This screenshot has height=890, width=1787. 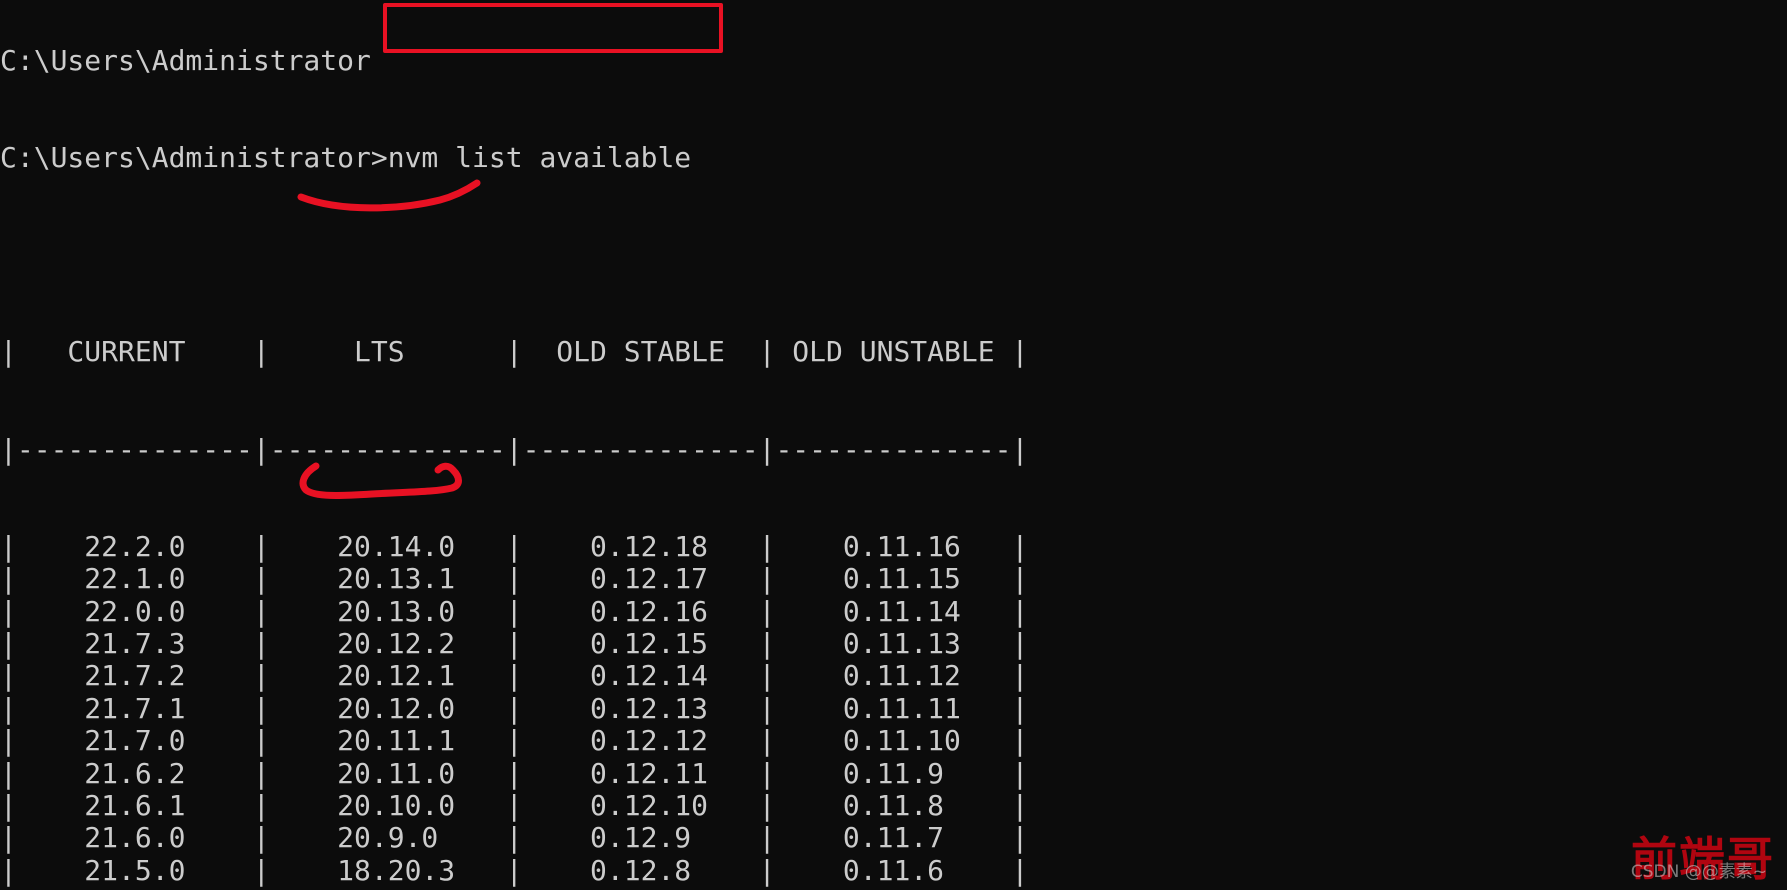 What do you see at coordinates (514, 838) in the screenshot?
I see `table-row: | 21.6.0 | 20.9.0 | 0.12.9 | 0.11.7 |` at bounding box center [514, 838].